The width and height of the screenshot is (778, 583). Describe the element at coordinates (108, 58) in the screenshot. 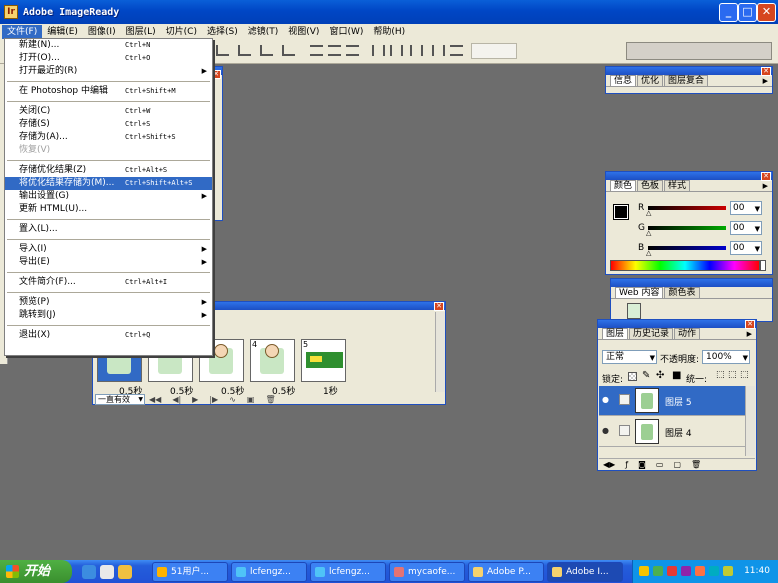

I see `file-menu-item: 打开(O)... Ctrl+O` at that location.